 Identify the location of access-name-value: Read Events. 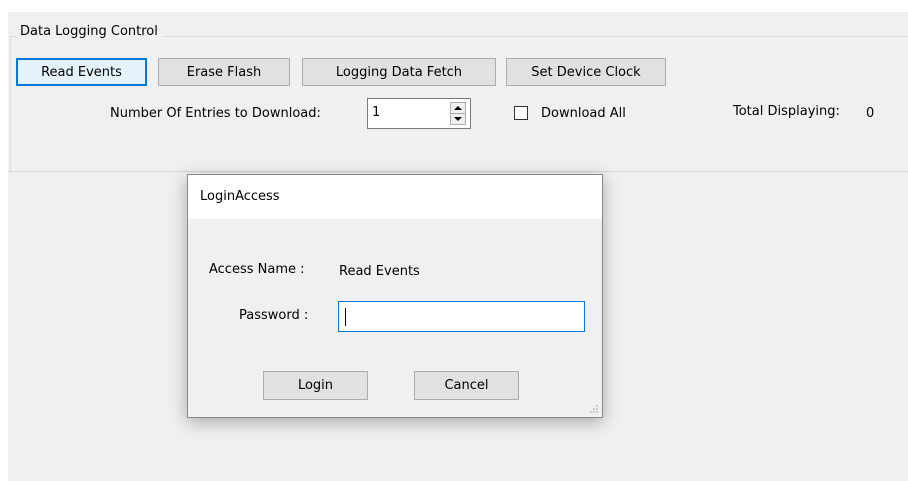
(379, 271).